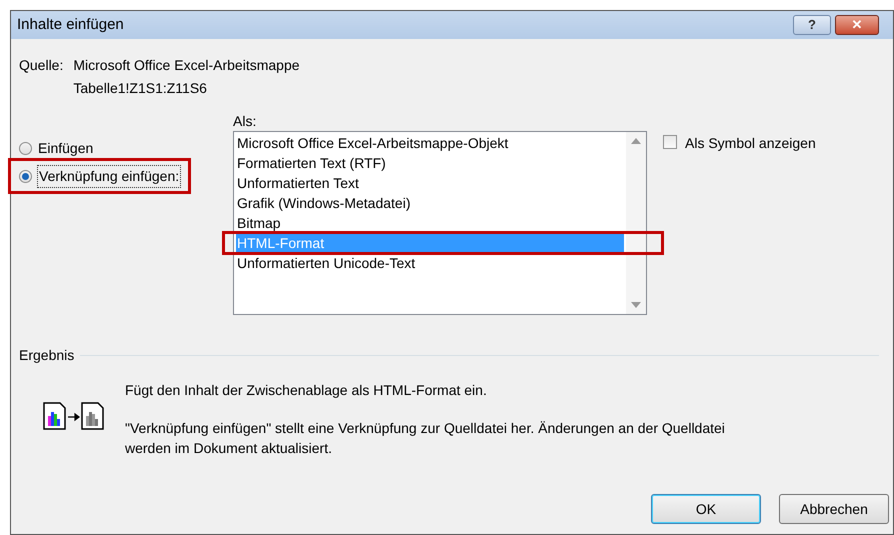 The width and height of the screenshot is (894, 535). I want to click on list-item: Grafik (Windows-Metadatei), so click(430, 203).